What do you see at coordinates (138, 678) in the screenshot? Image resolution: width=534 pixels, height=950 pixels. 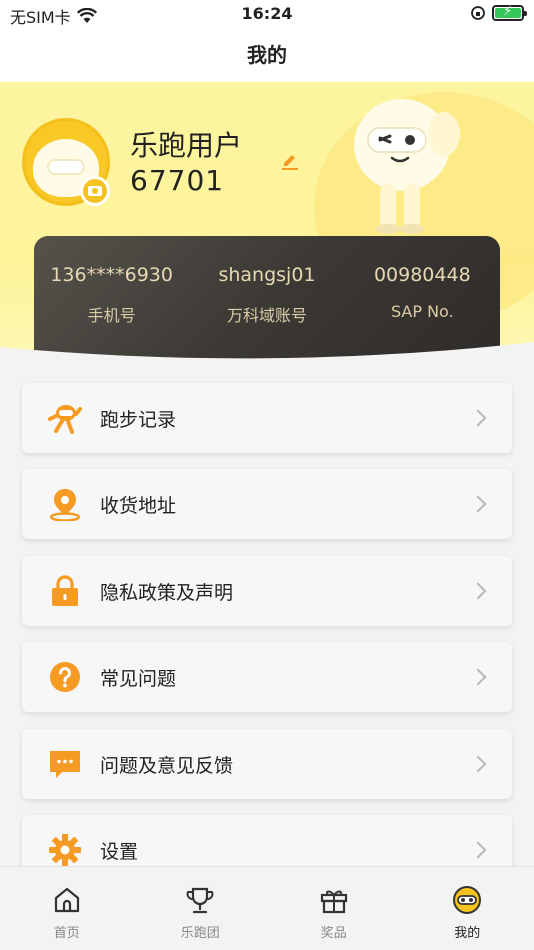 I see `menu-label-faq: 常见问题` at bounding box center [138, 678].